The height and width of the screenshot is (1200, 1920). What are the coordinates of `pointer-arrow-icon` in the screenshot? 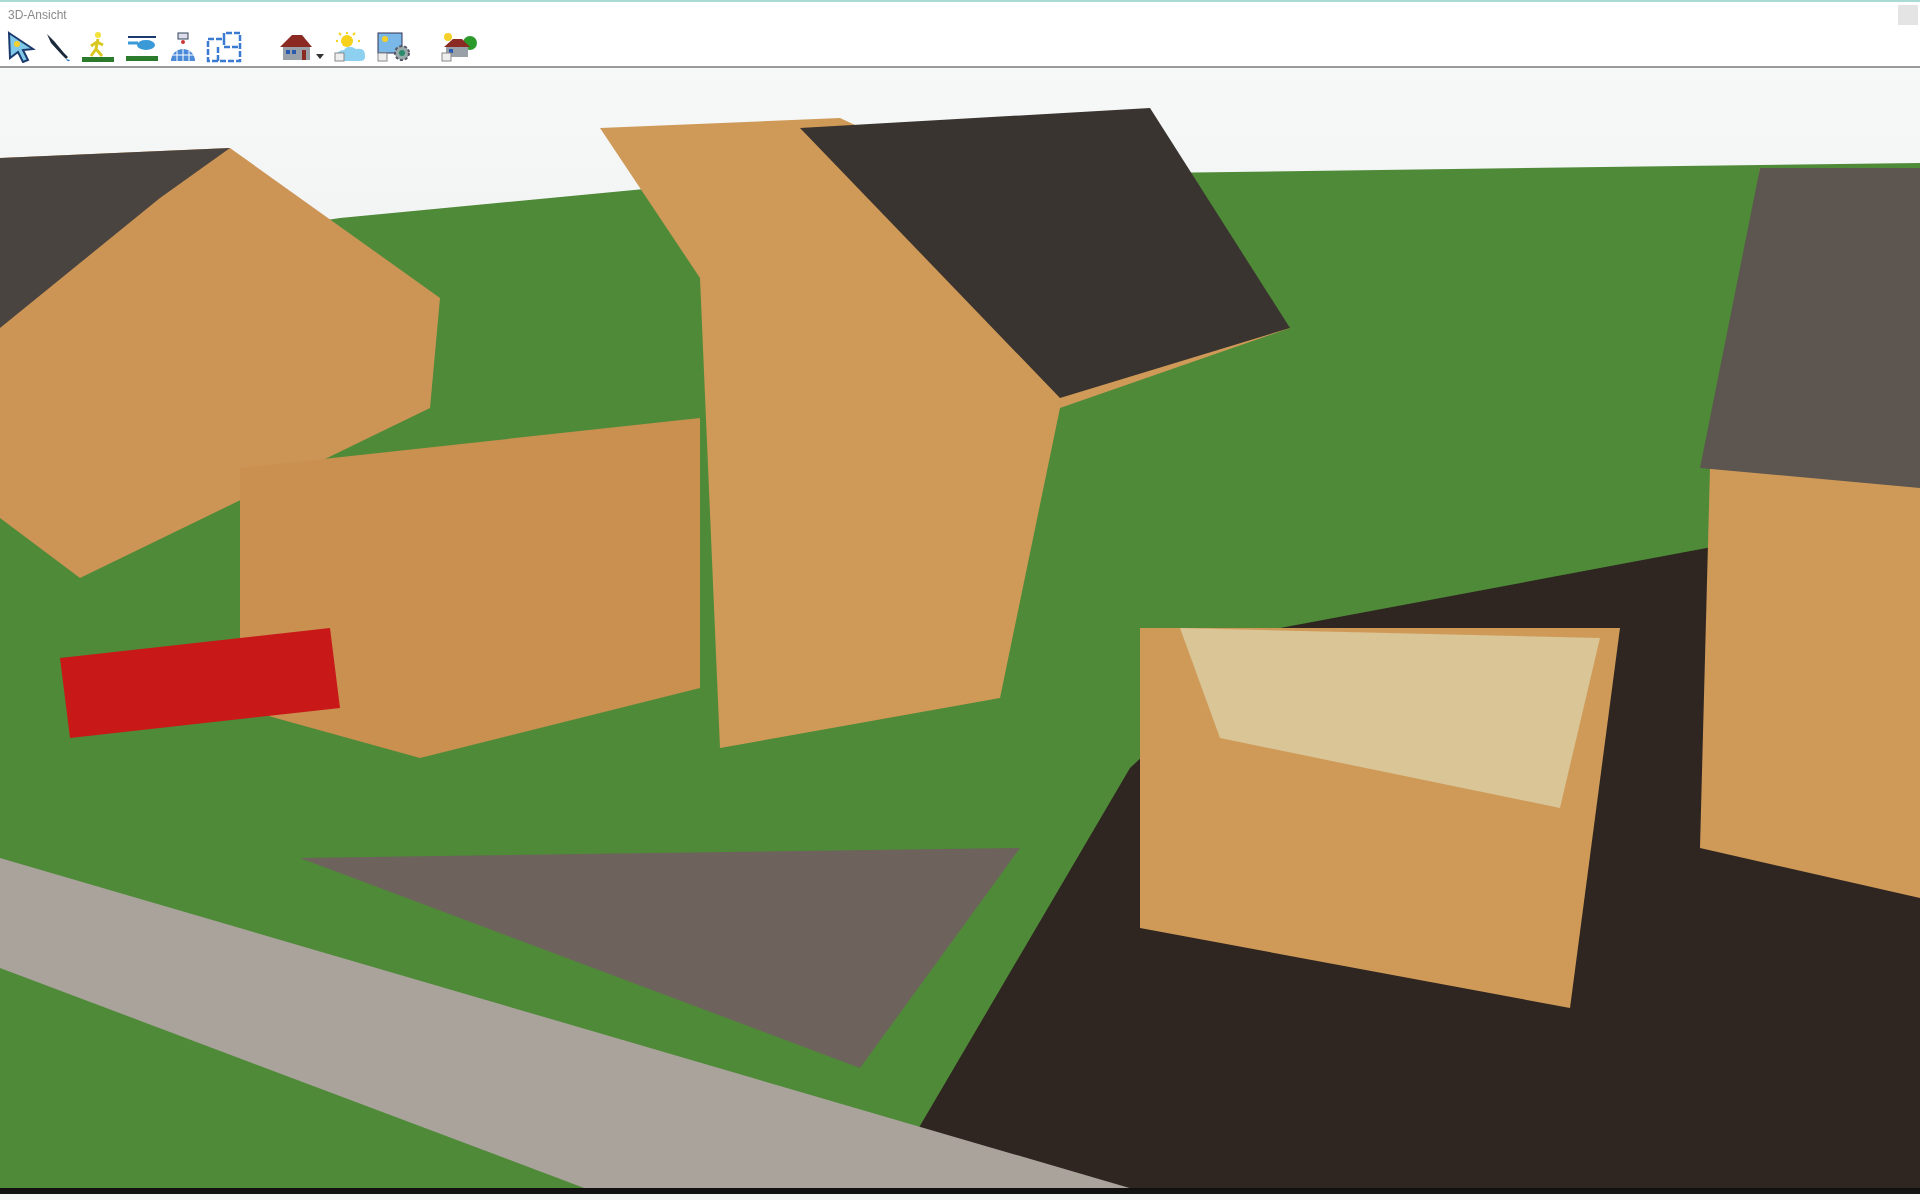 It's located at (21, 47).